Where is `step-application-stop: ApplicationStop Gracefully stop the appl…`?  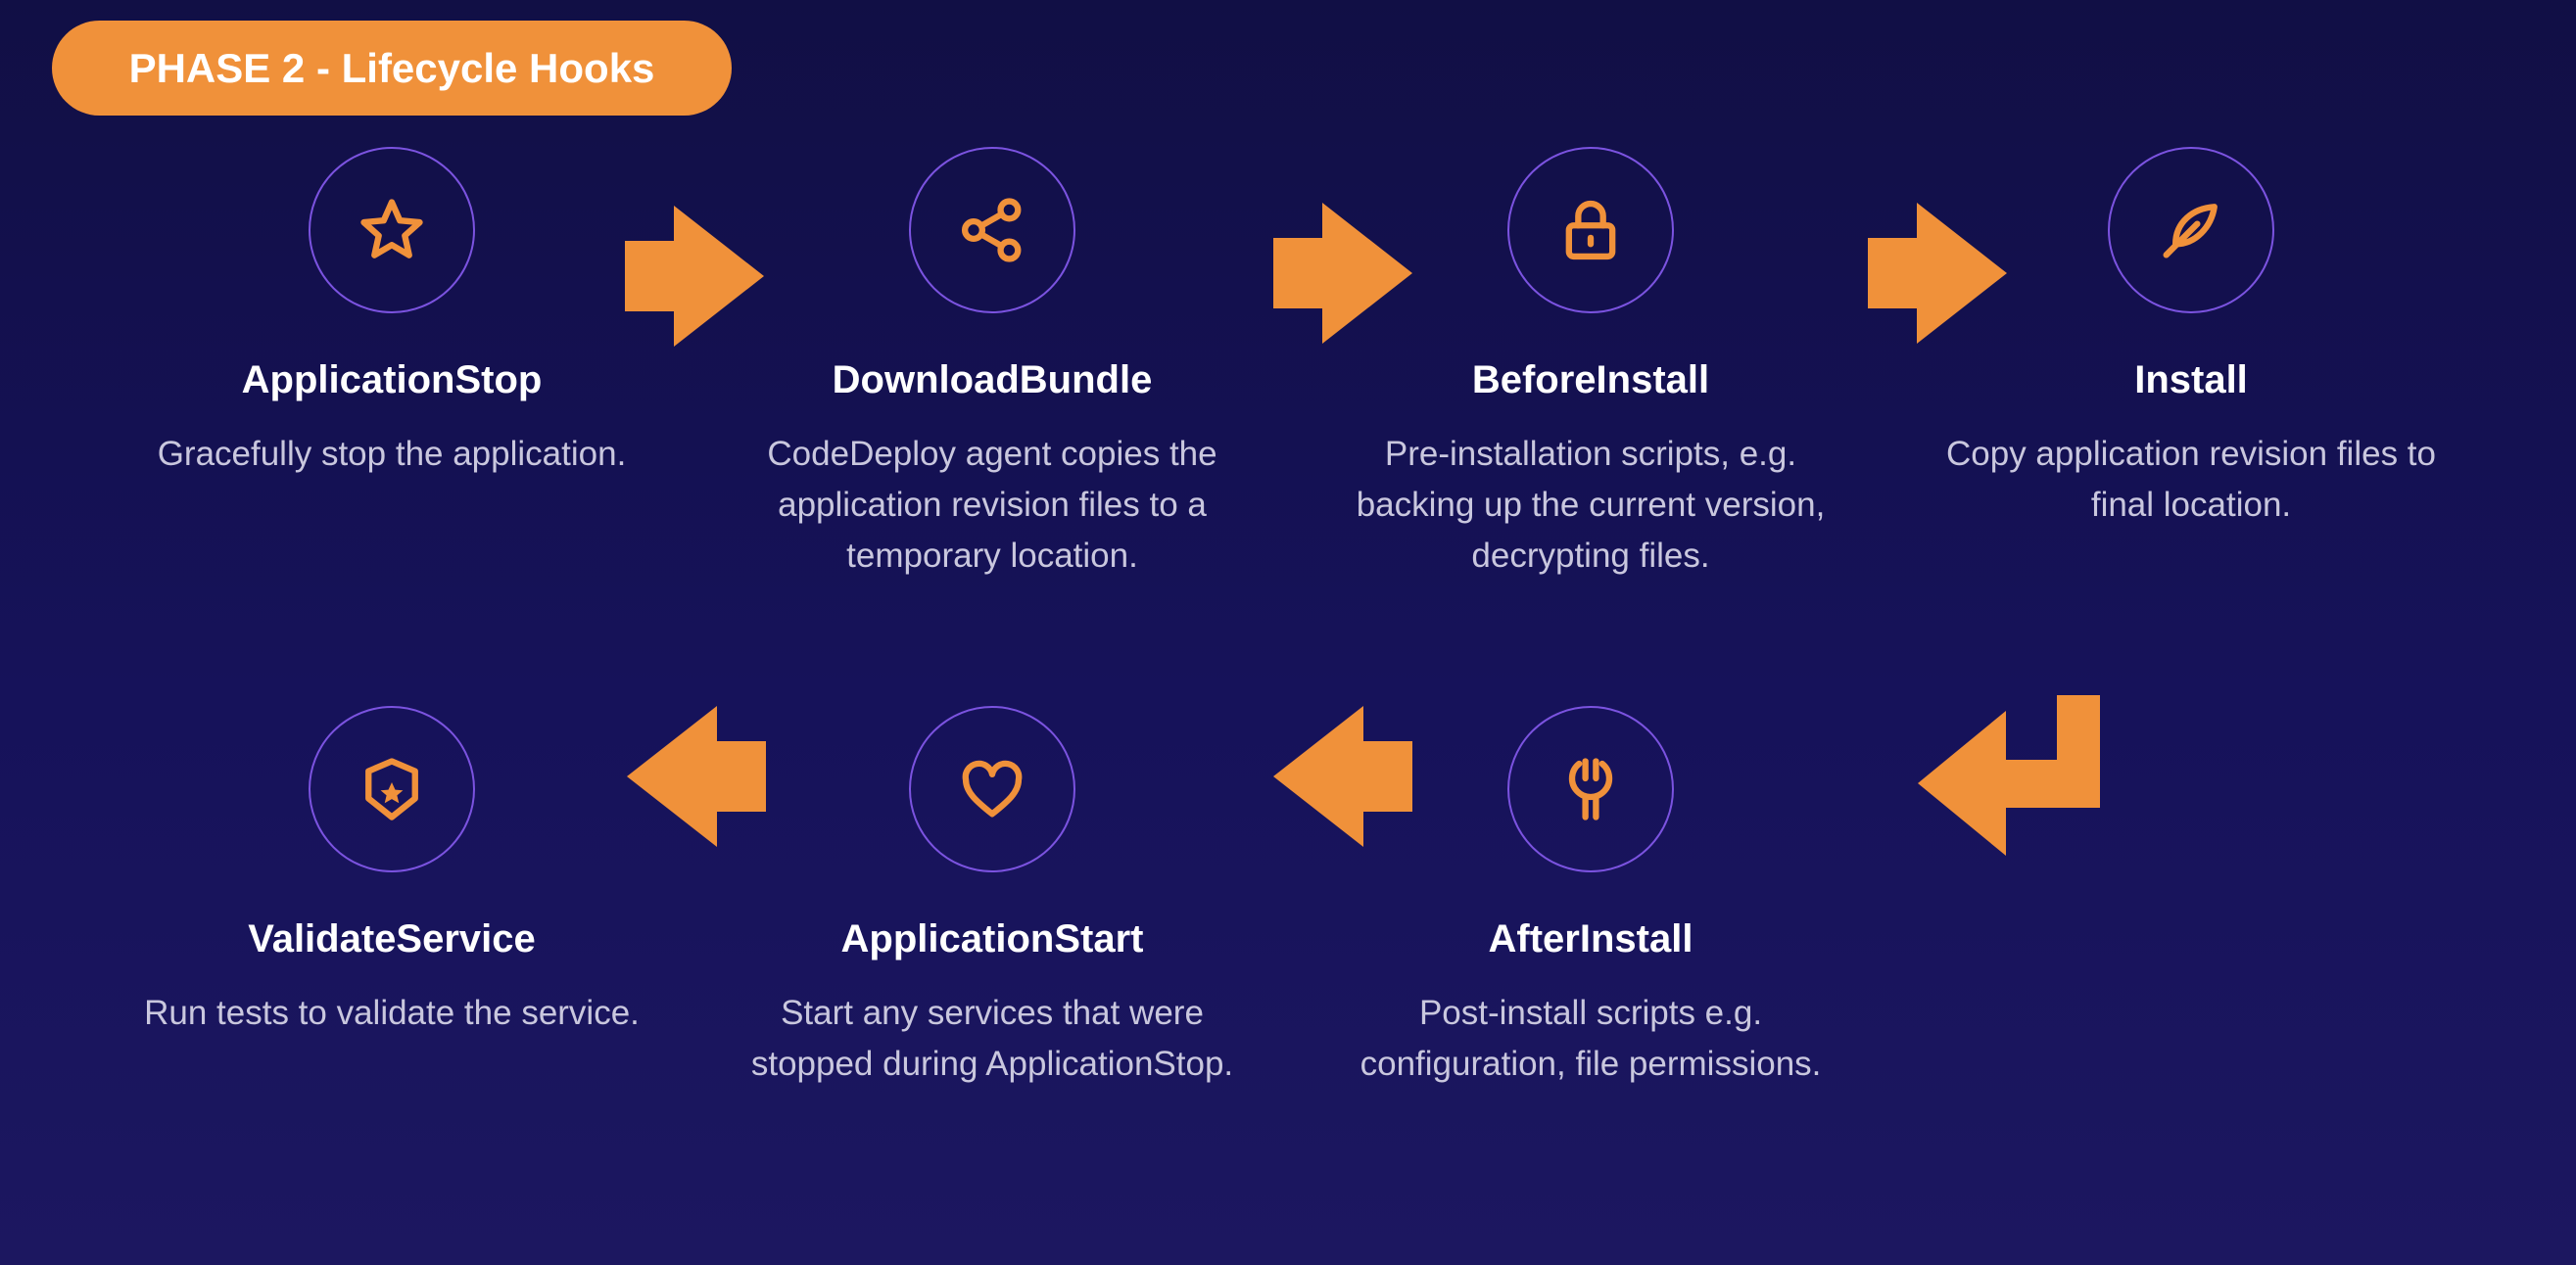 step-application-stop: ApplicationStop Gracefully stop the appl… is located at coordinates (392, 314).